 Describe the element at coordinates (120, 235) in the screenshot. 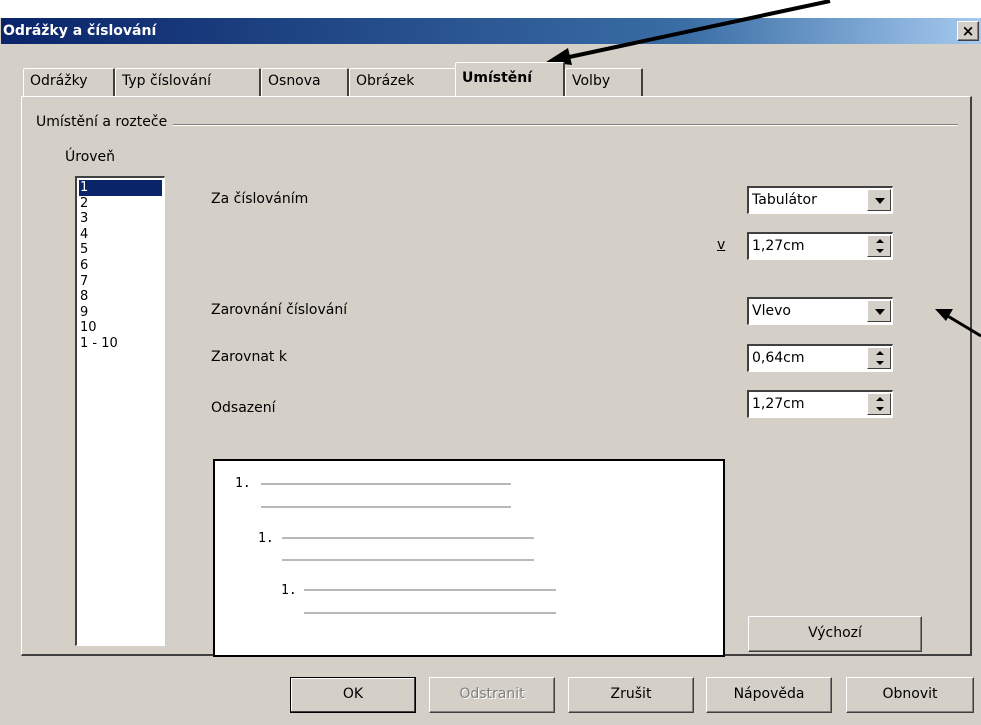

I see `list-item: 4` at that location.